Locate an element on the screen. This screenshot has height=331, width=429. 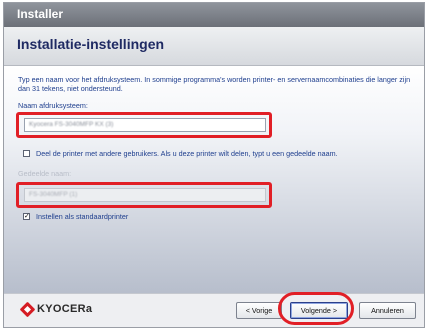
printer-name-highlight is located at coordinates (144, 125).